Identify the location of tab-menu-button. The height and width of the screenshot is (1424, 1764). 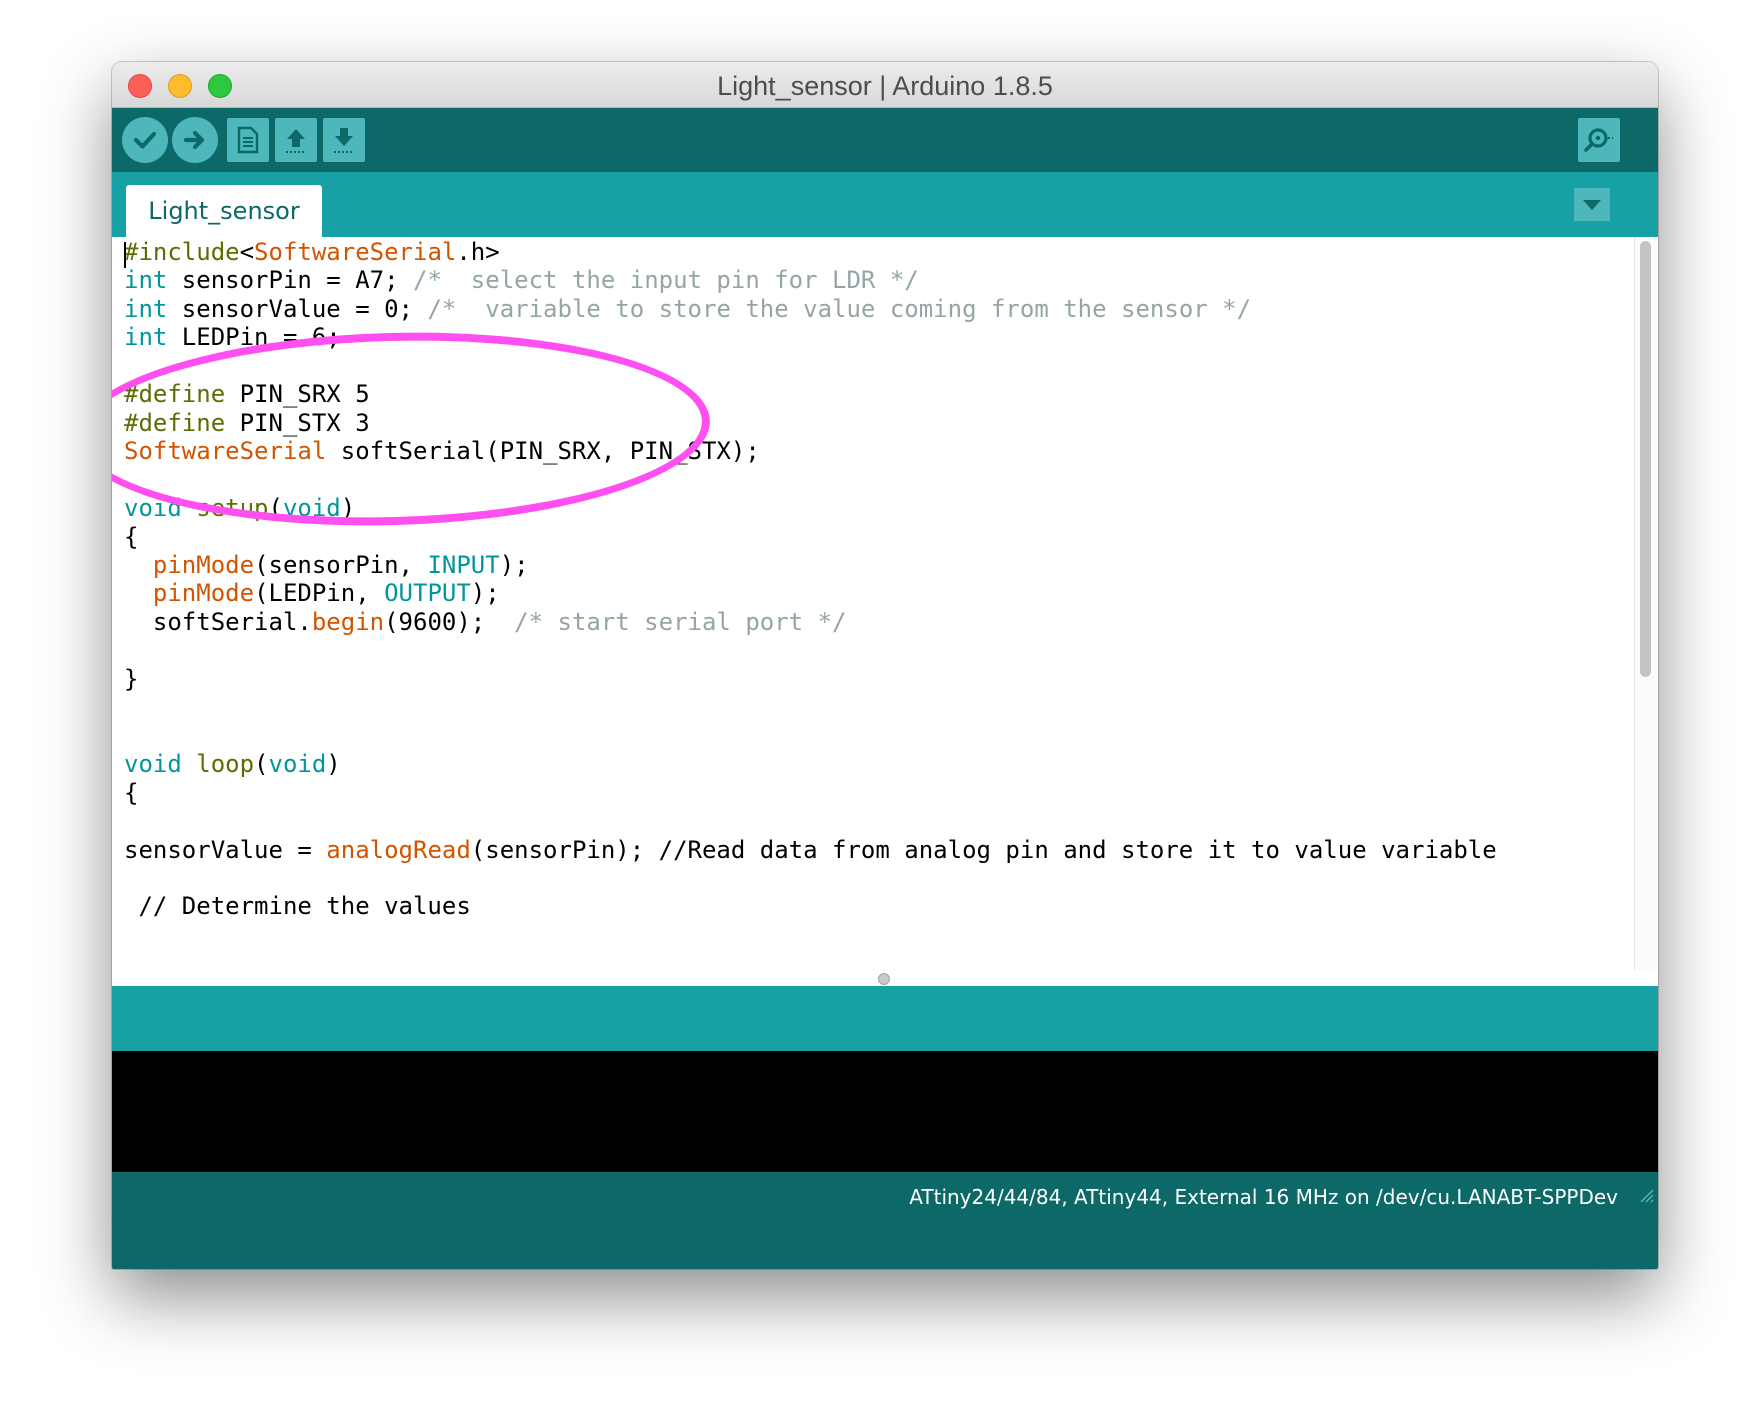
(1592, 204).